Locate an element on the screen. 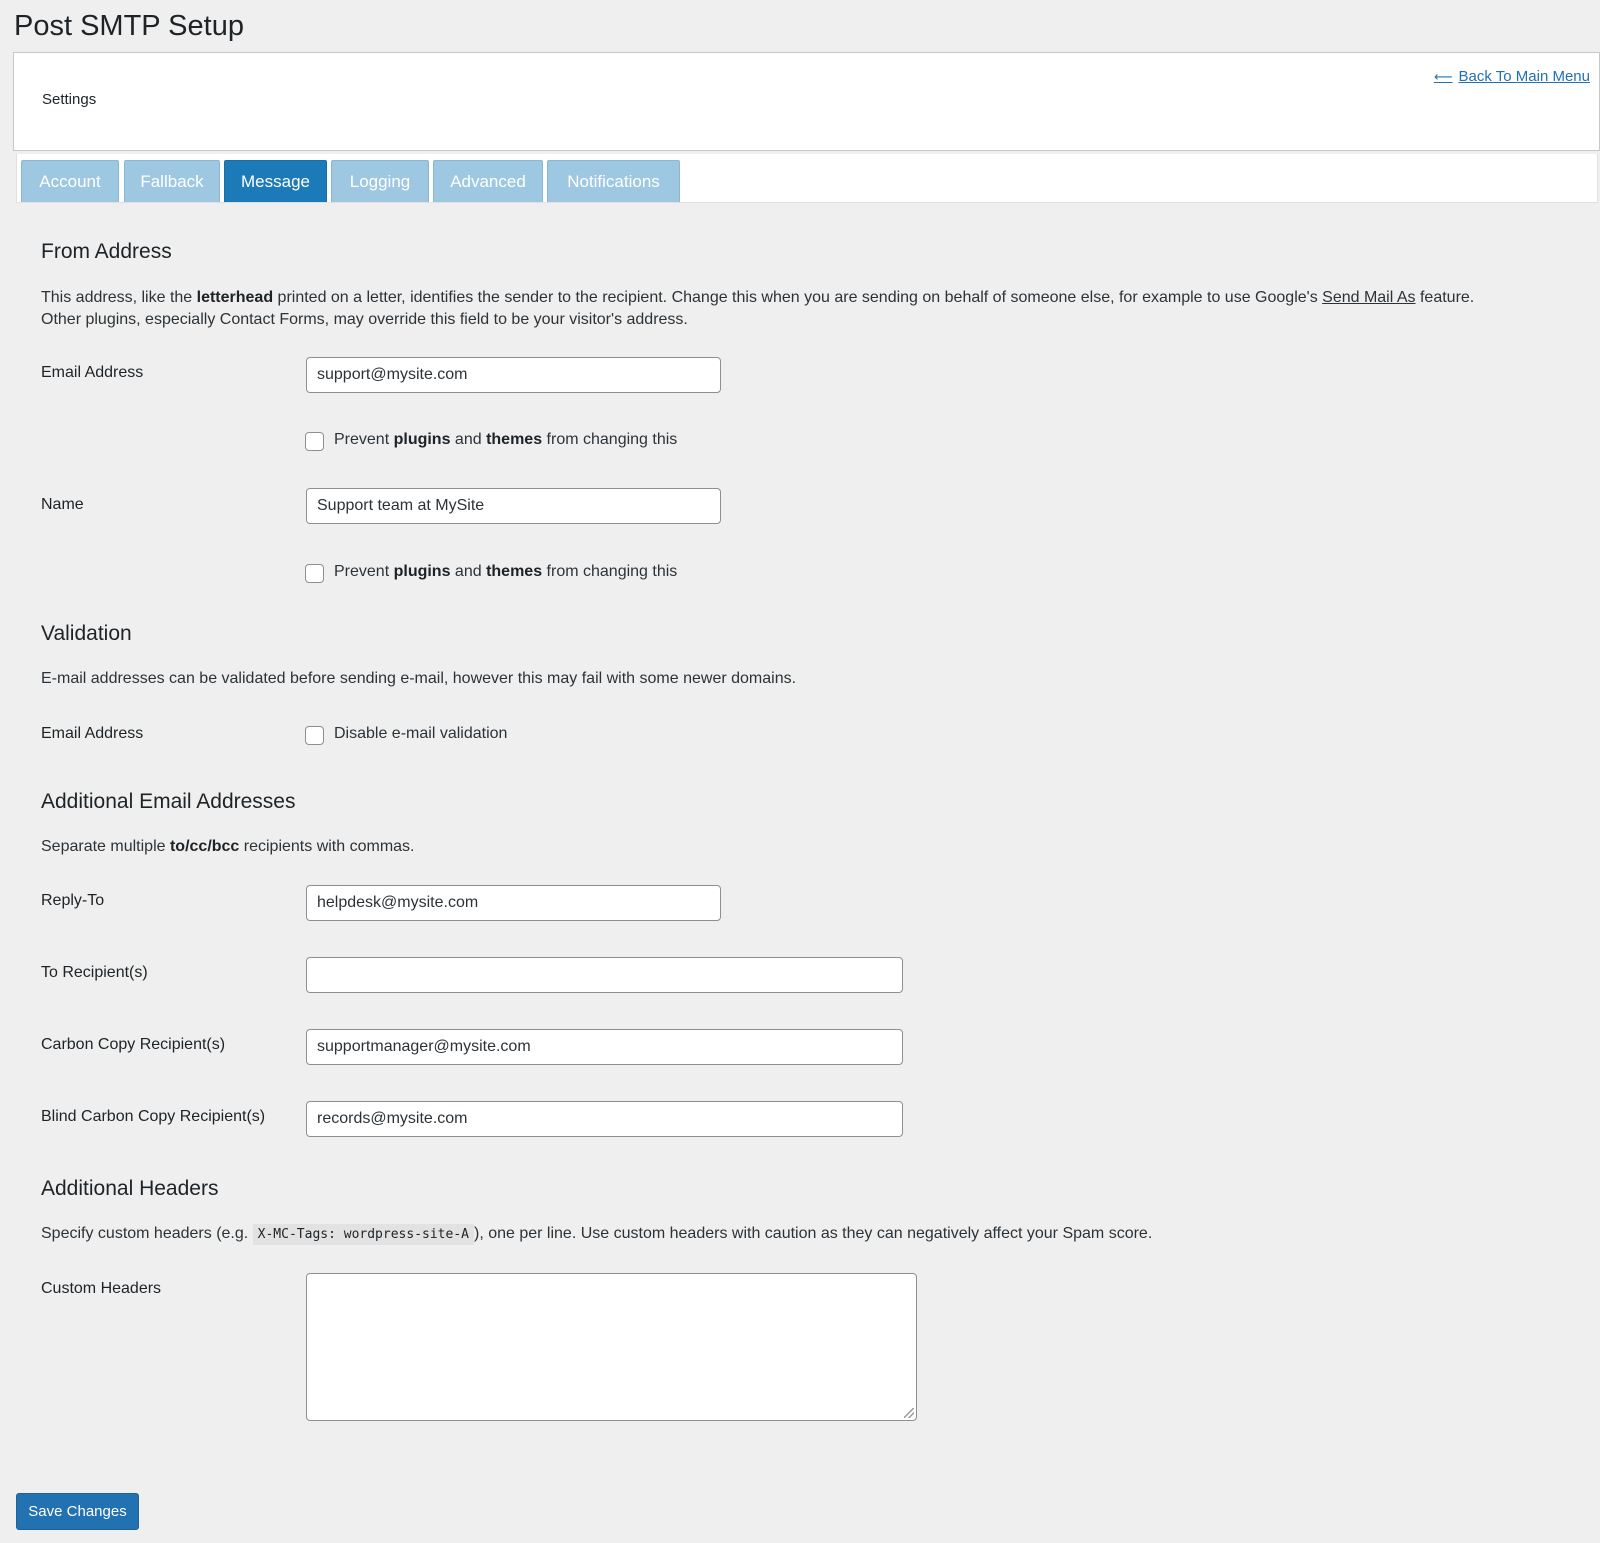 The height and width of the screenshot is (1543, 1600). custom-headers-label: Custom Headers is located at coordinates (101, 1288).